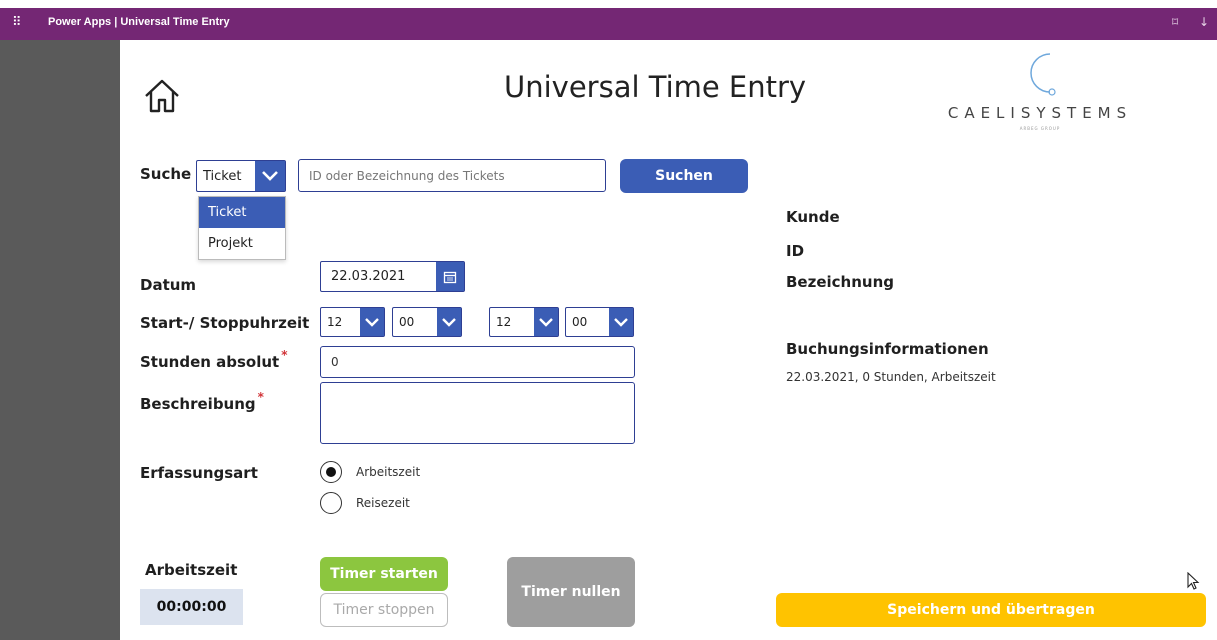  I want to click on hours-label: Stunden absolut *, so click(214, 359).